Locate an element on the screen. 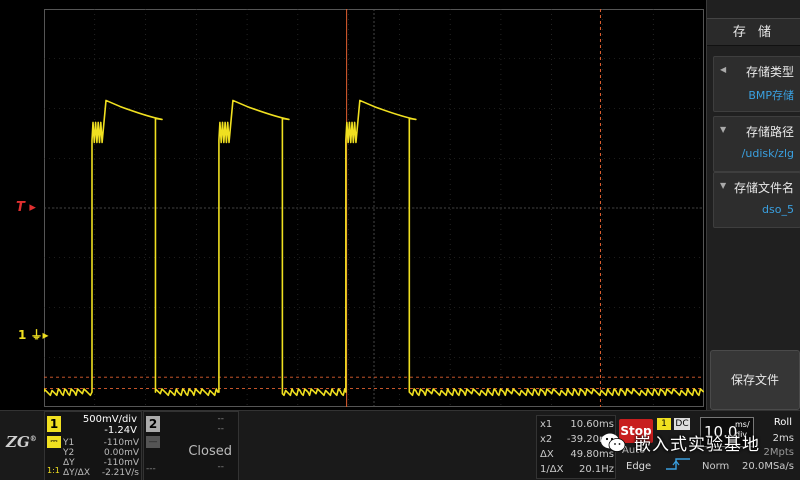 The height and width of the screenshot is (480, 800). cursor-value: 0.00mV is located at coordinates (121, 453).